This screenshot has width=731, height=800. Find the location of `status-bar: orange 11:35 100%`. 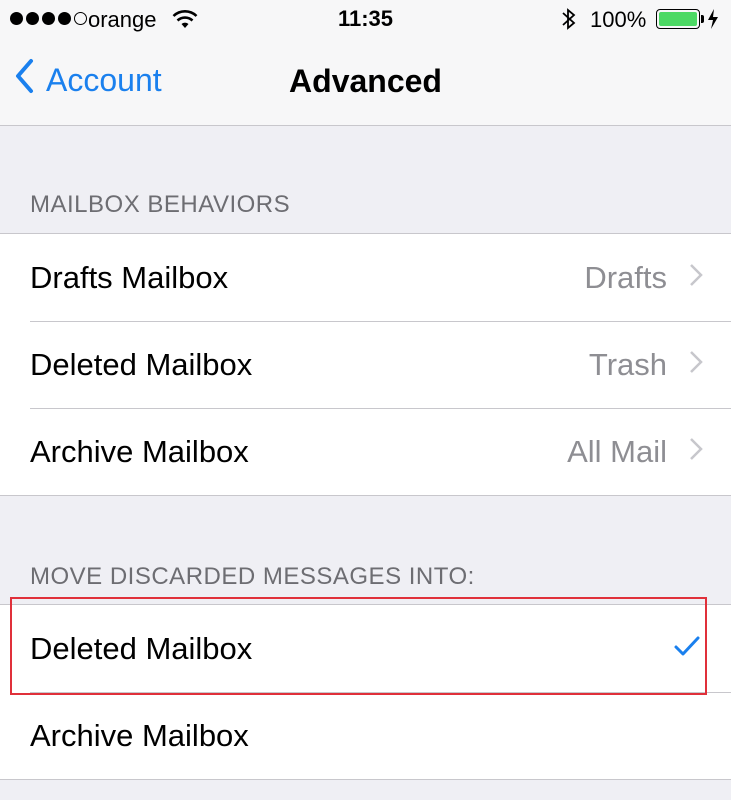

status-bar: orange 11:35 100% is located at coordinates (365, 20).